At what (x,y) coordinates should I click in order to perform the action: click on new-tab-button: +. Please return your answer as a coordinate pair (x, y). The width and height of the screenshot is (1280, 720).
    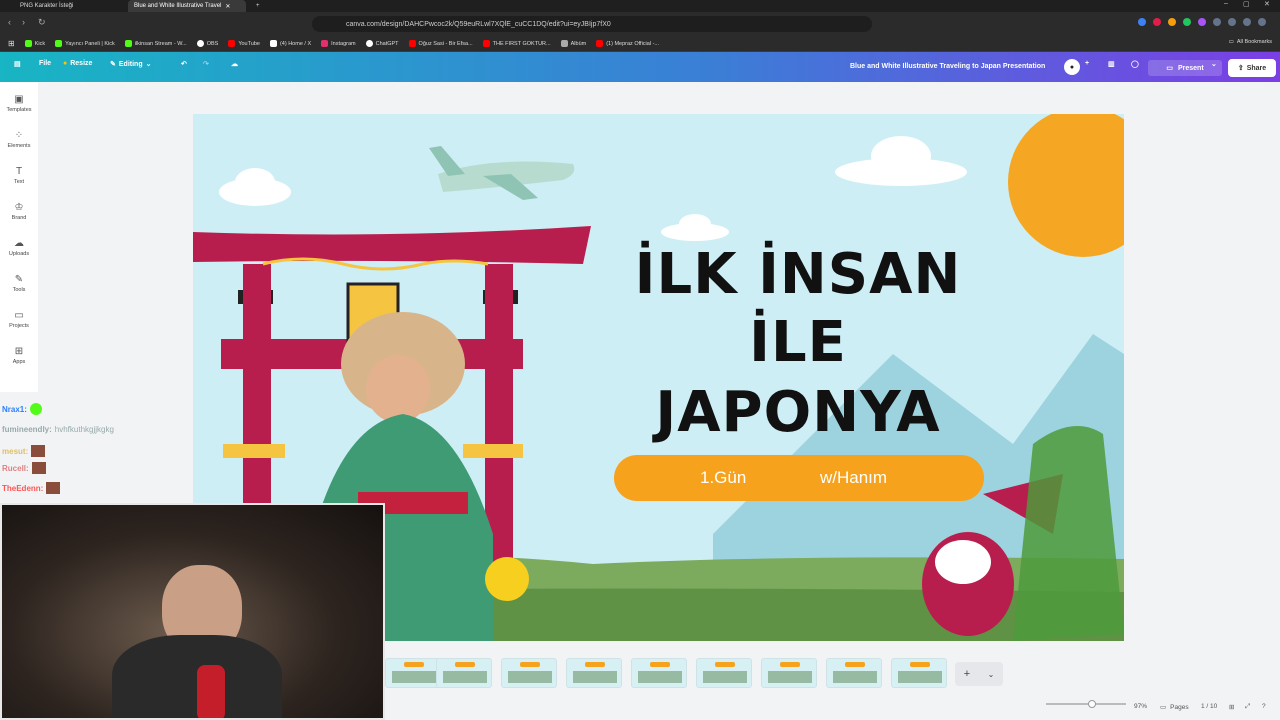
    Looking at the image, I should click on (258, 6).